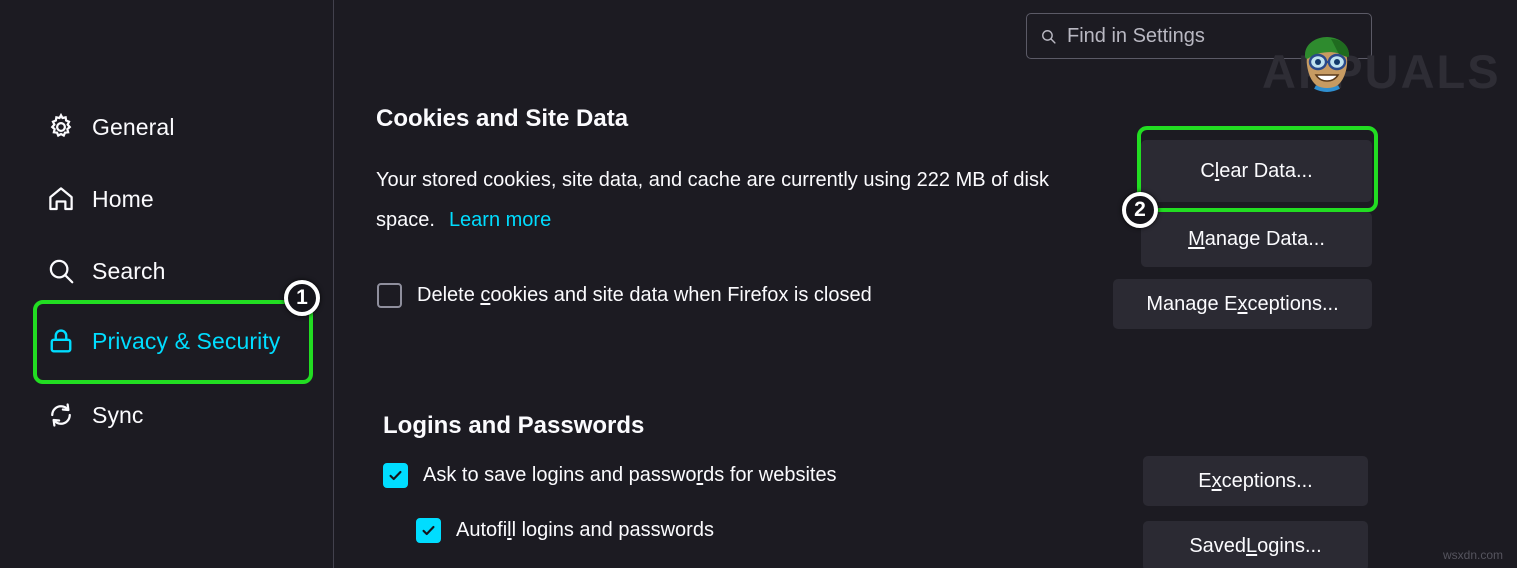  Describe the element at coordinates (1207, 36) in the screenshot. I see `search-input` at that location.